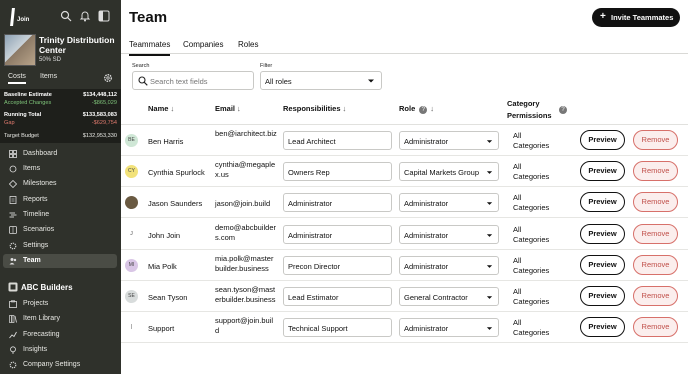 This screenshot has width=688, height=374. Describe the element at coordinates (60, 319) in the screenshot. I see `nav-item-library: Item Library` at that location.